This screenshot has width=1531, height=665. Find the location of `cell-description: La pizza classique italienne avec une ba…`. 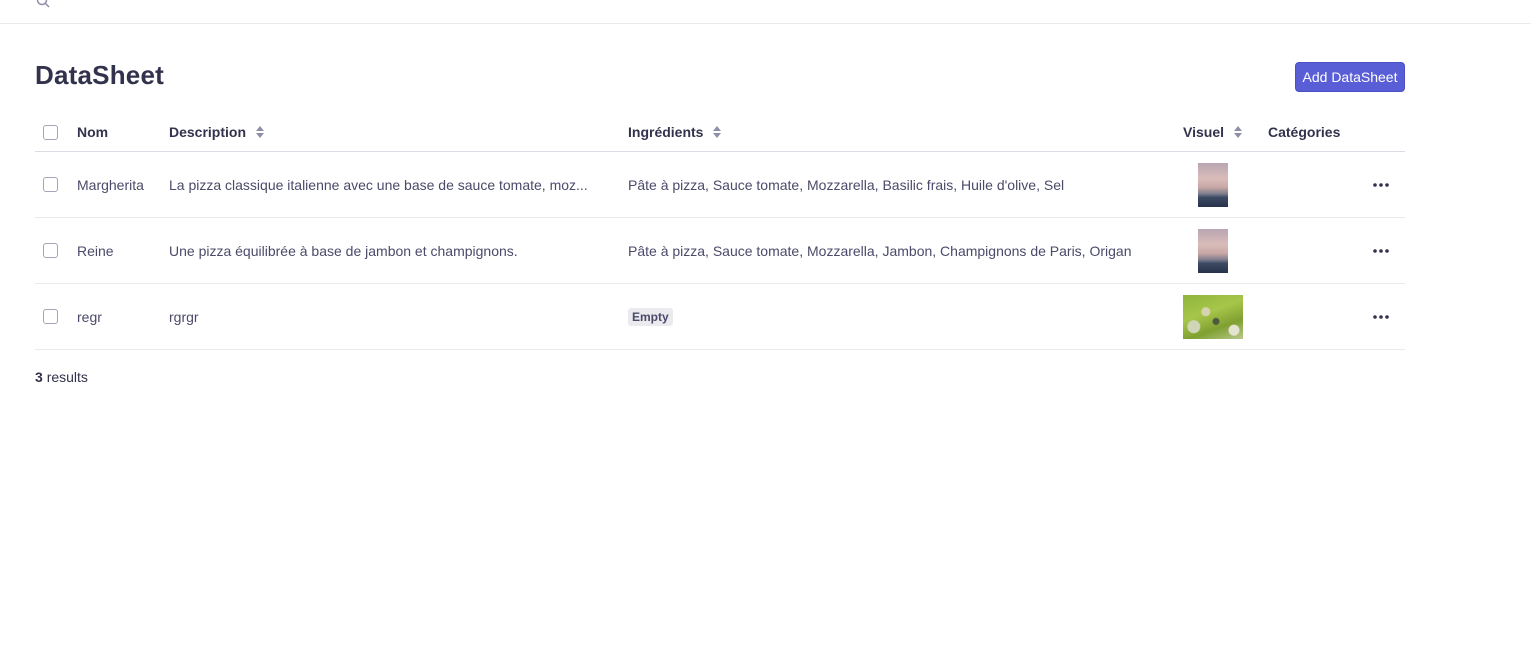

cell-description: La pizza classique italienne avec une ba… is located at coordinates (378, 184).